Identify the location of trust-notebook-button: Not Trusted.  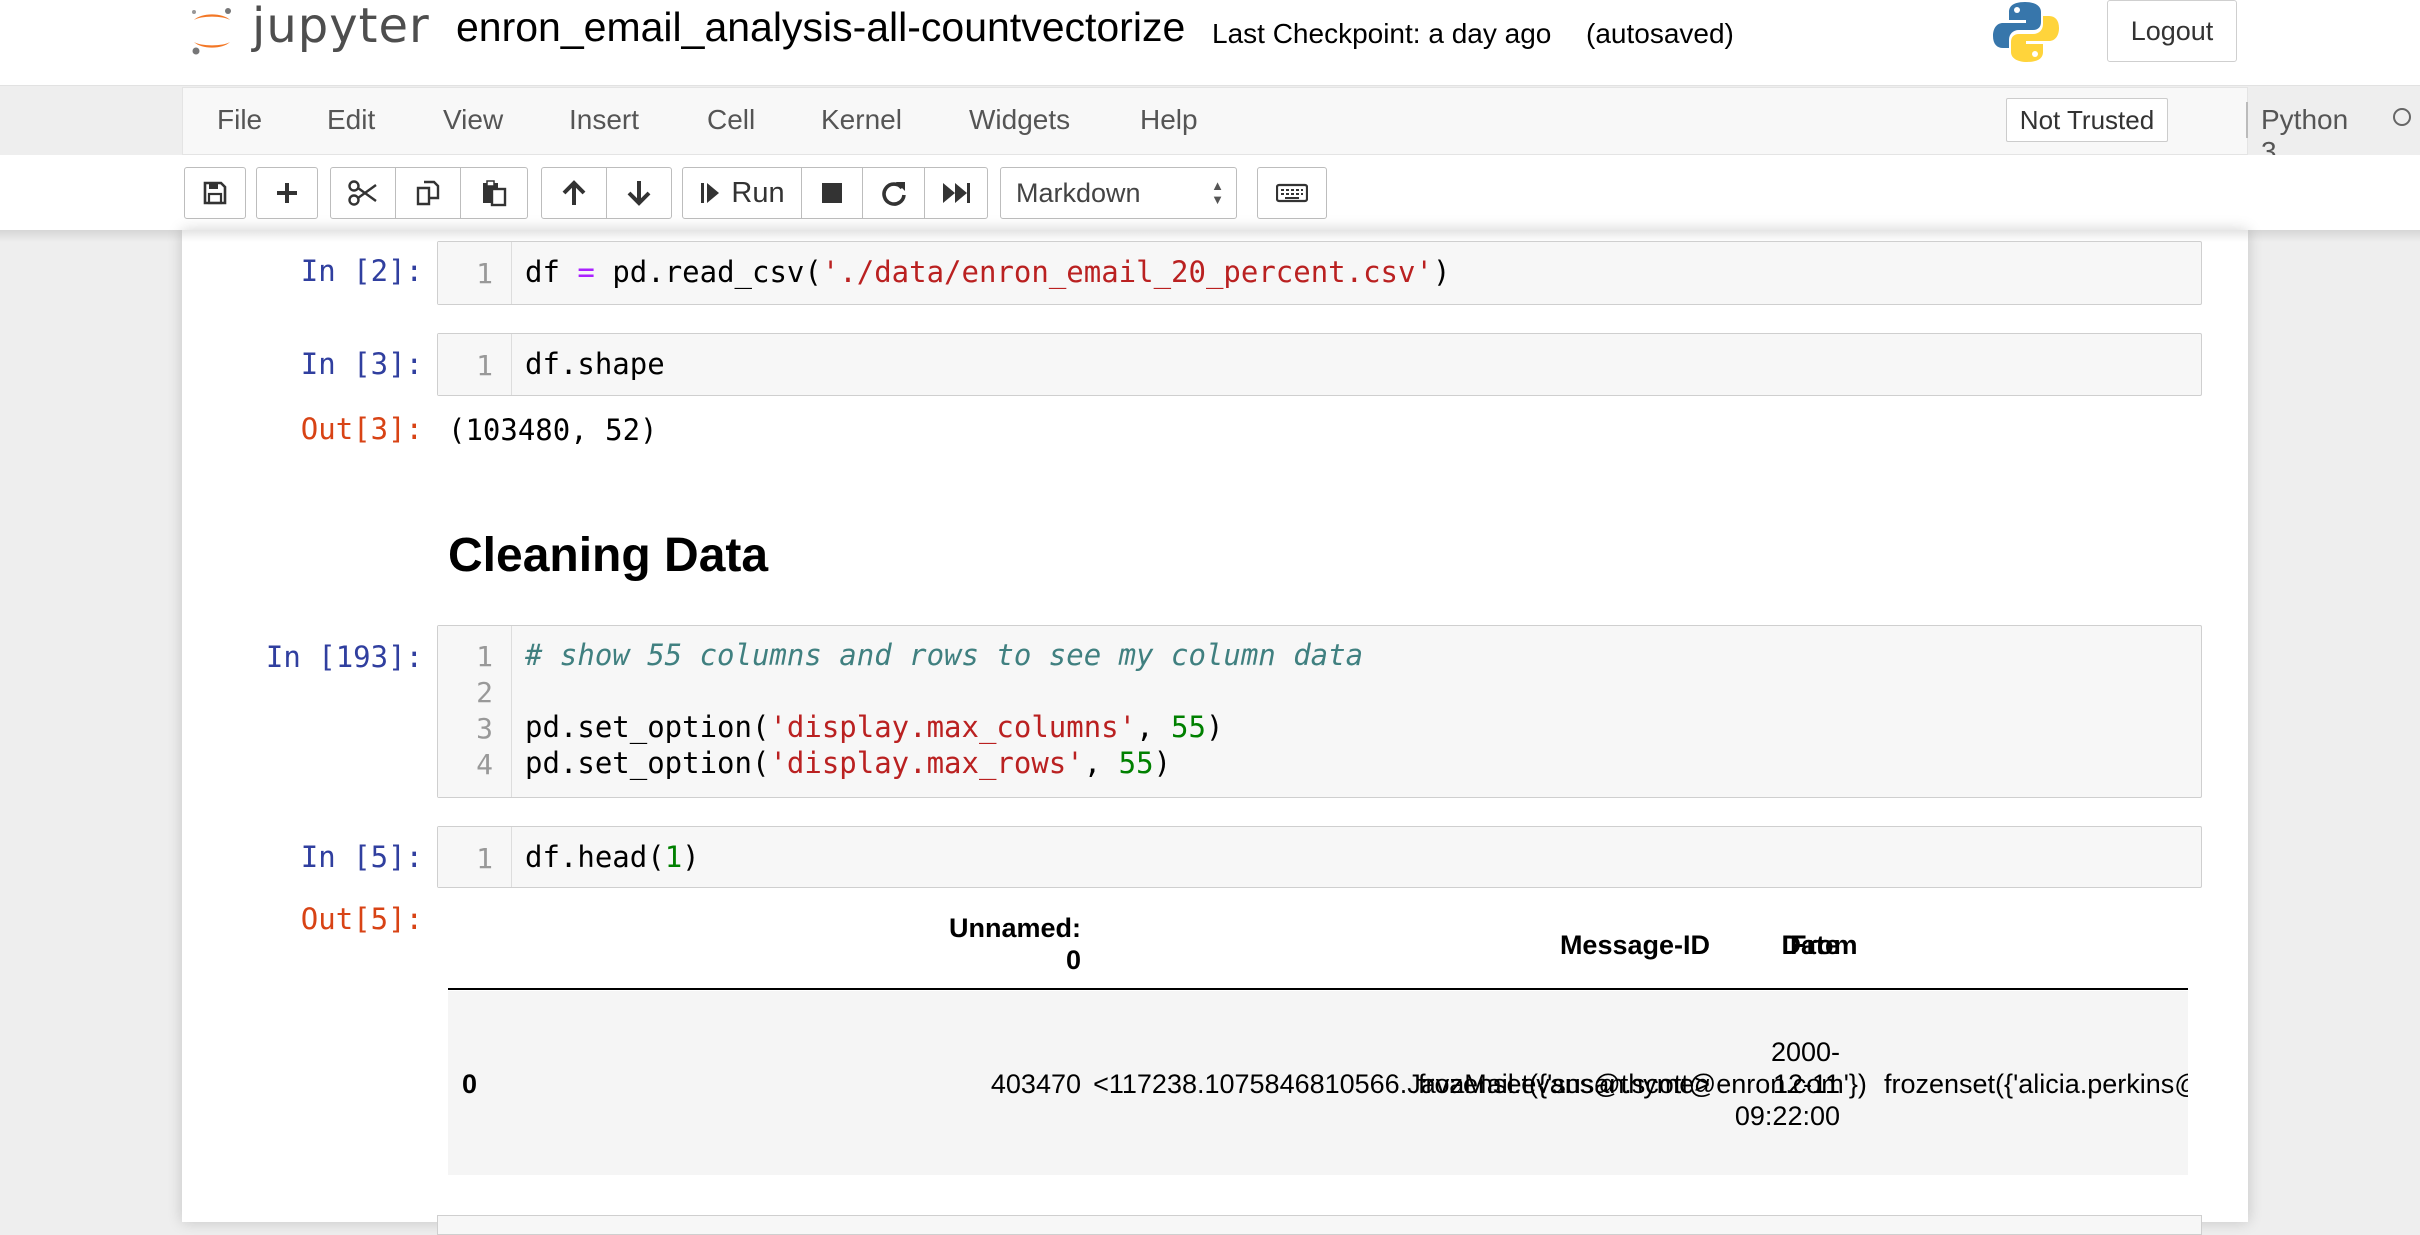
(2087, 120).